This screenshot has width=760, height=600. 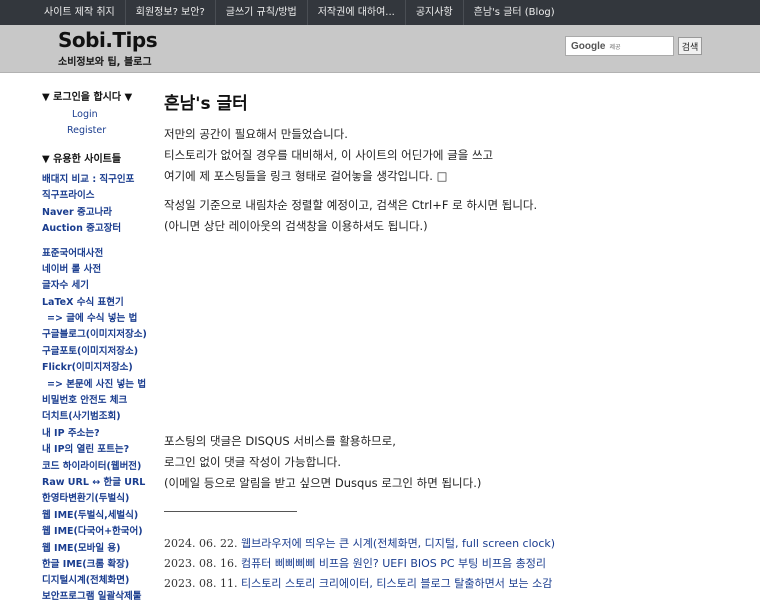 I want to click on sidebar-link: 디지털시계(전체화면), so click(x=85, y=579).